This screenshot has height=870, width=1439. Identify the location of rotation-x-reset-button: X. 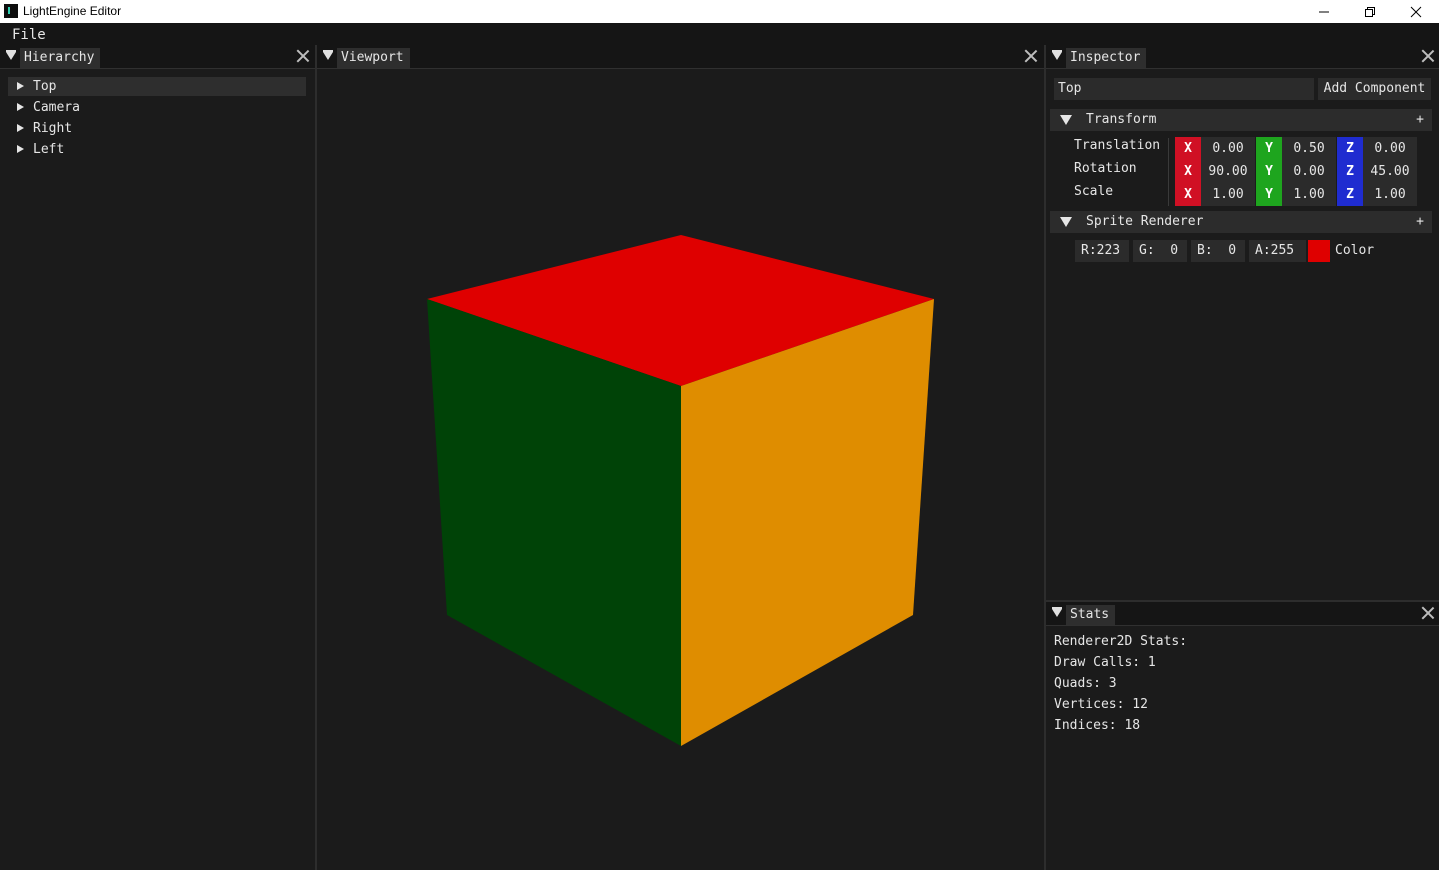
(1188, 171).